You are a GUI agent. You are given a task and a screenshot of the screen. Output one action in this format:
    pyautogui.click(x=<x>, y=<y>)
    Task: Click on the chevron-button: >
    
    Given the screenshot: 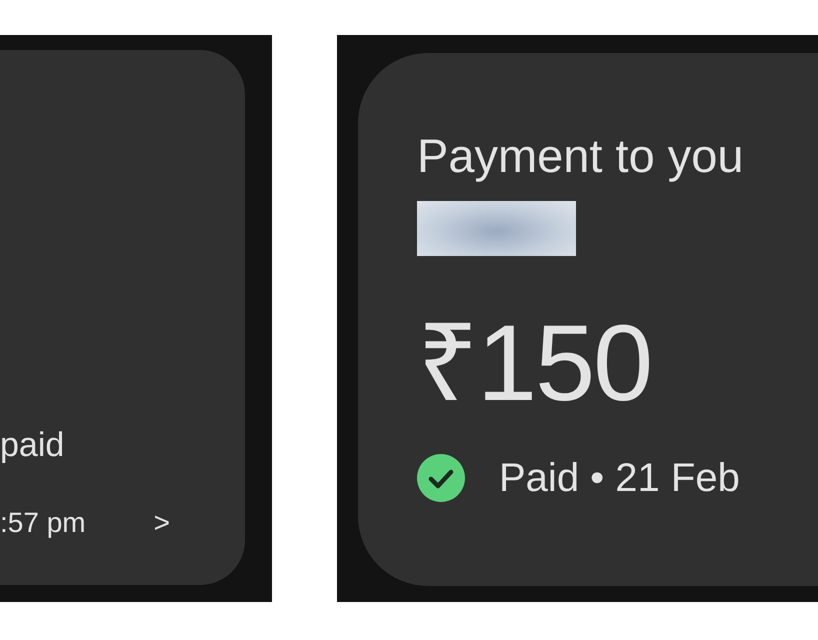 What is the action you would take?
    pyautogui.click(x=162, y=523)
    